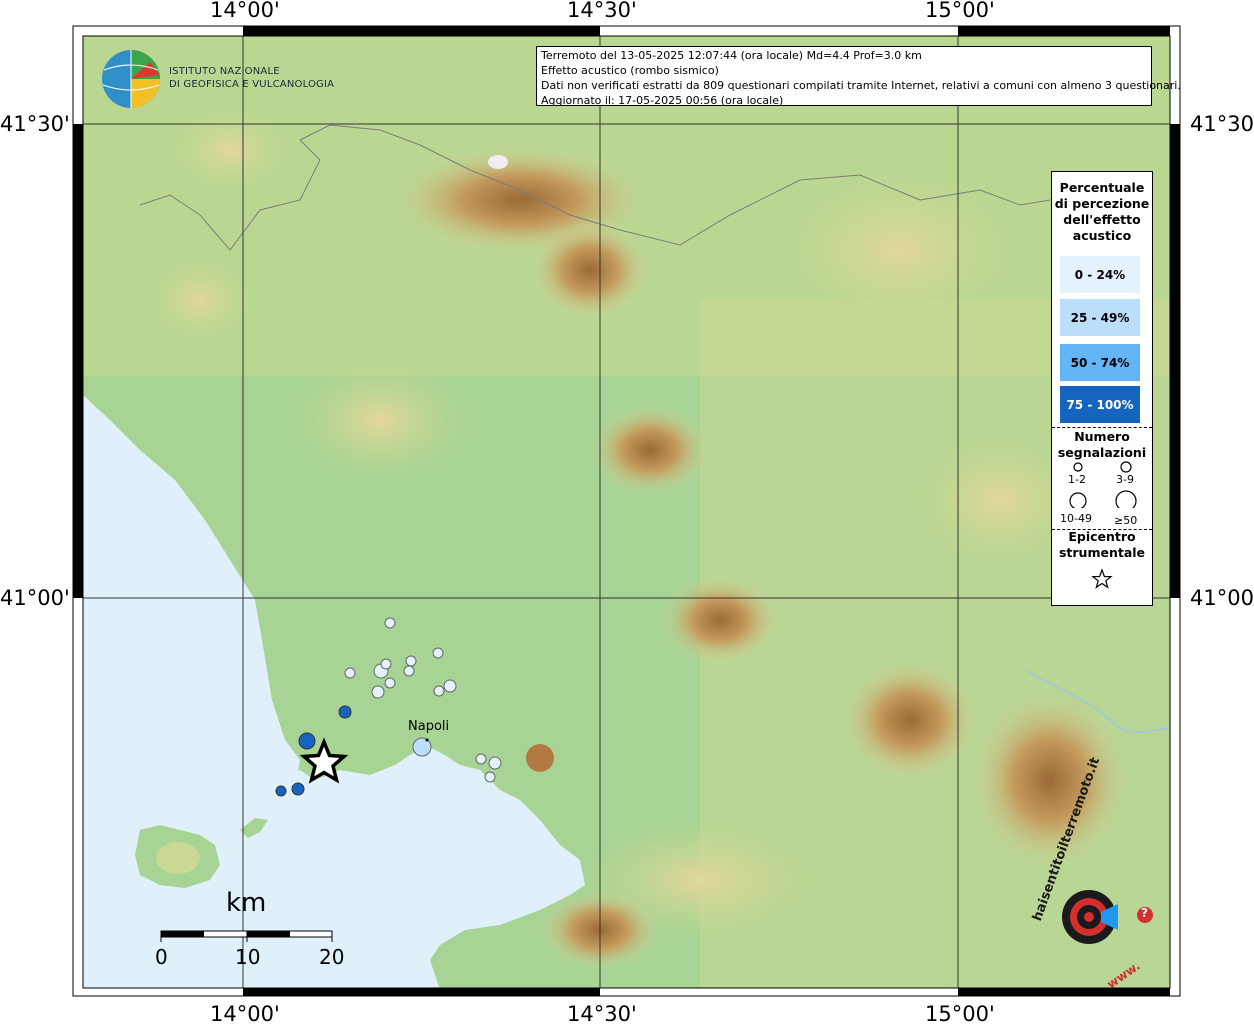 The width and height of the screenshot is (1254, 1026). Describe the element at coordinates (1144, 913) in the screenshot. I see `haisentito-question-text: ?` at that location.